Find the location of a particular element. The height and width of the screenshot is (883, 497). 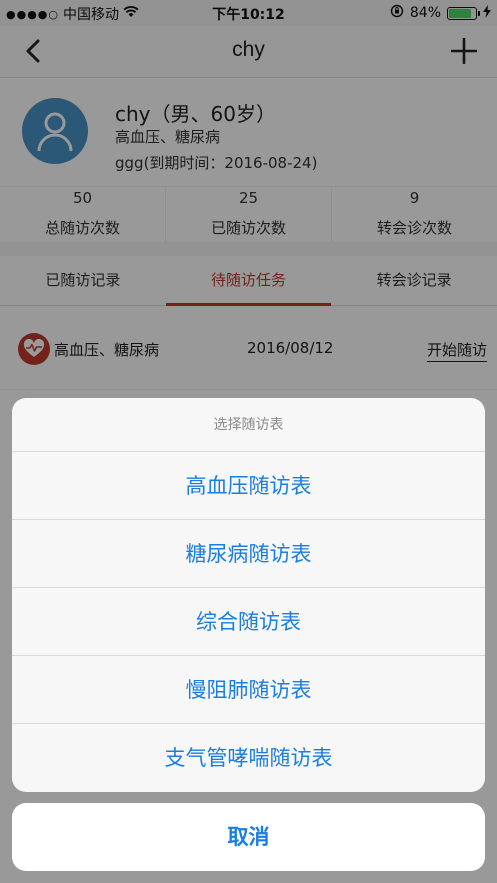

option-hypertension-form: 高血压随访表 is located at coordinates (248, 486).